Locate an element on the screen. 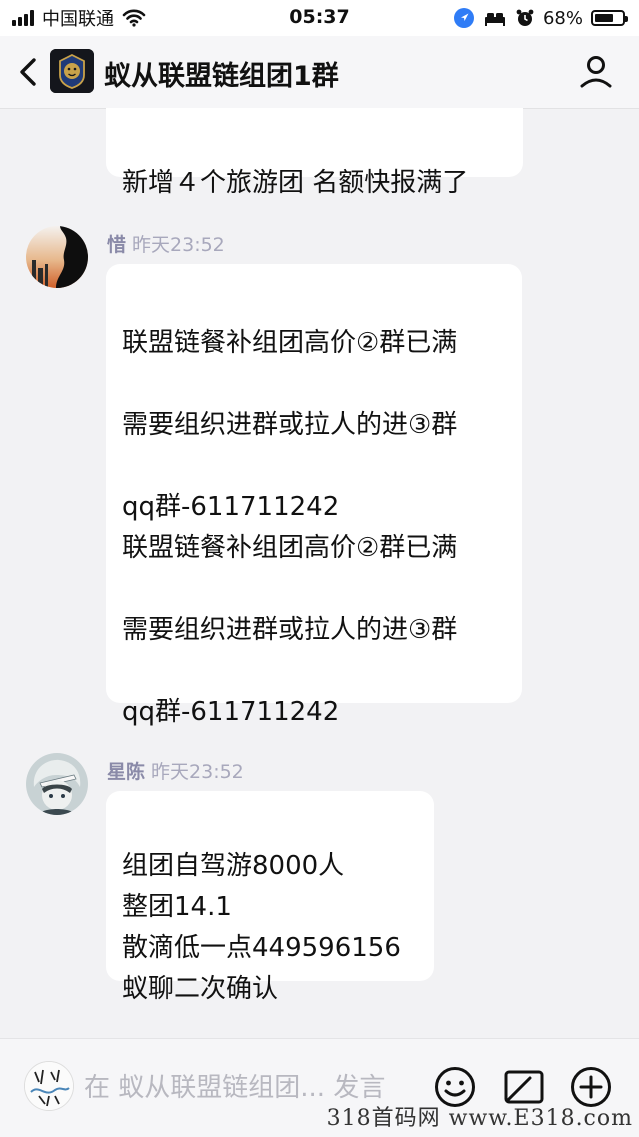  message-bubble: 组团自驾游8000人 整团14.1 散滴低一点449596156 蚁聊二次确认 is located at coordinates (270, 897).